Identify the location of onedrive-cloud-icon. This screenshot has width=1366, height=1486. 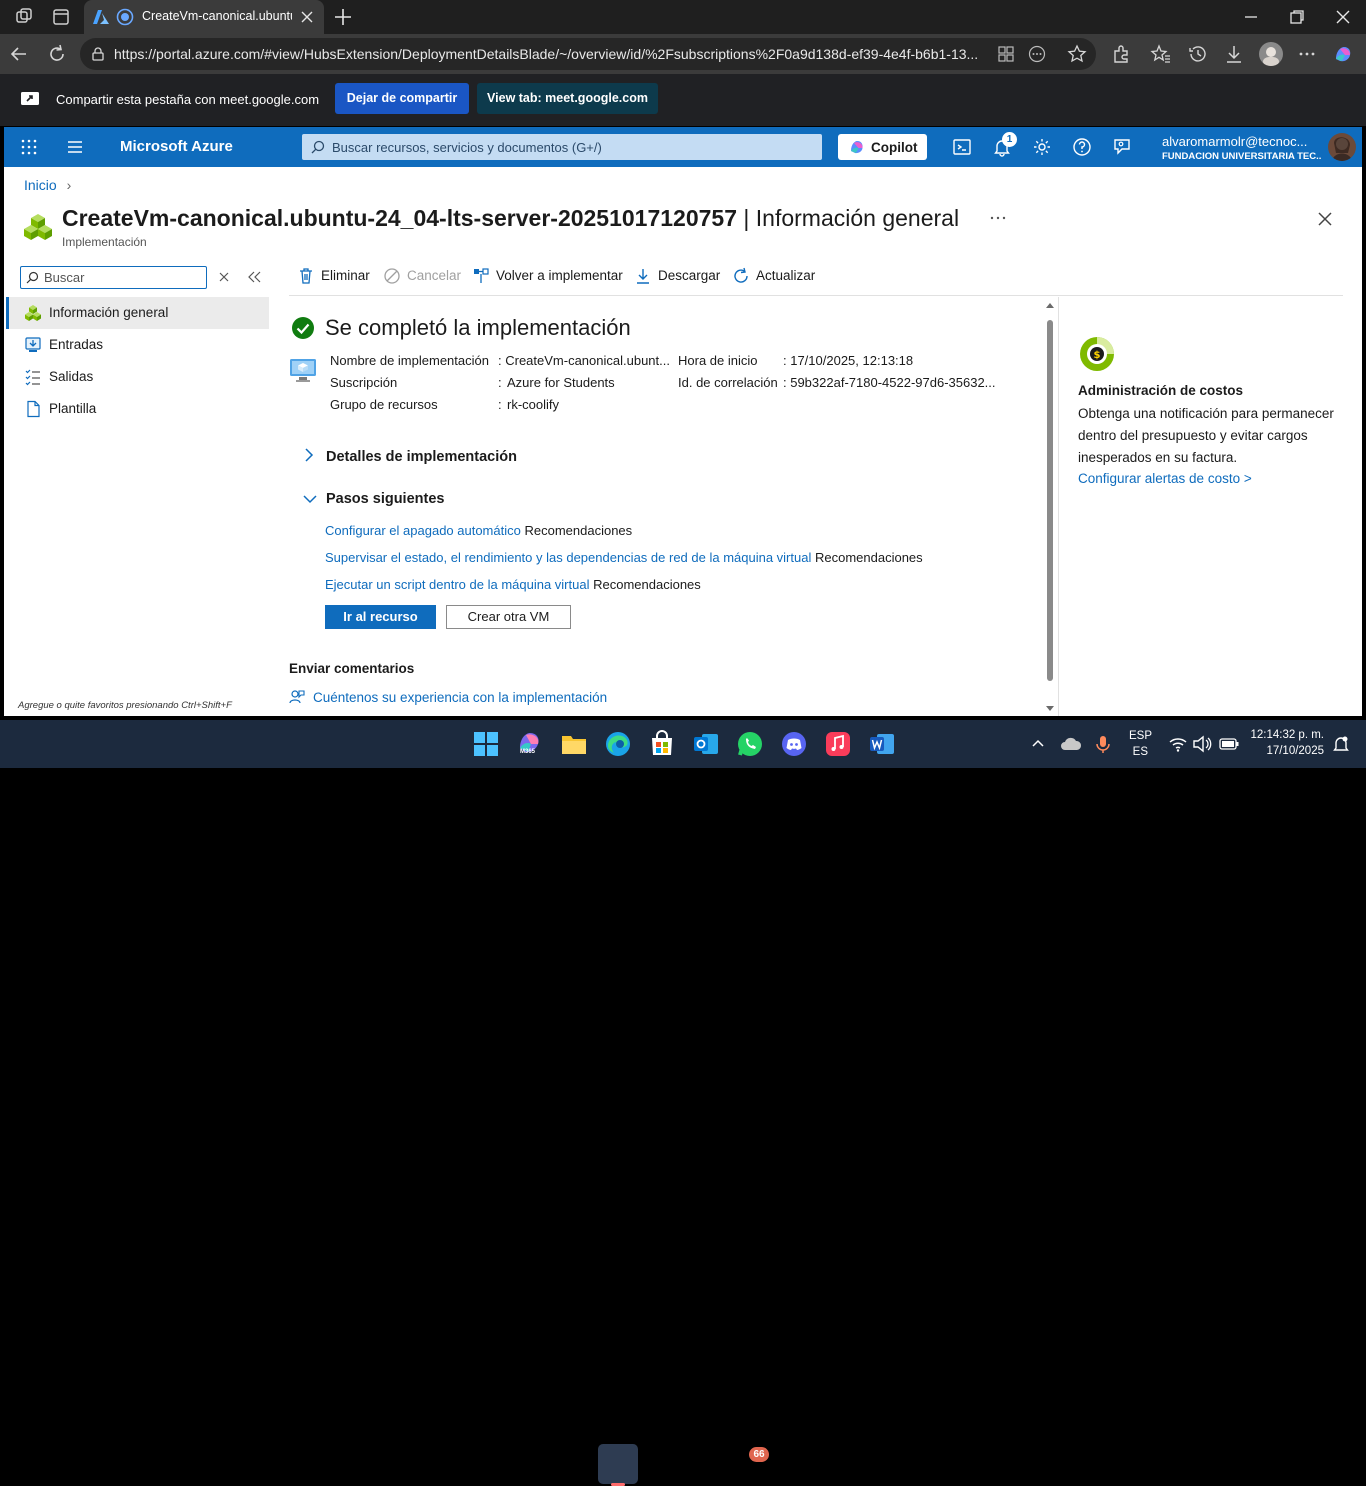
(1071, 744).